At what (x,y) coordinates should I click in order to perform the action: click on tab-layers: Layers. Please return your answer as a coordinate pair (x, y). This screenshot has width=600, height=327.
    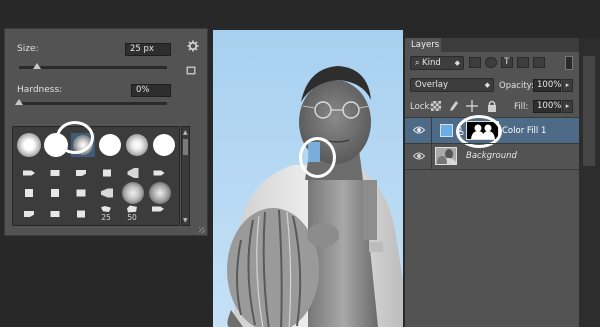
    Looking at the image, I should click on (423, 45).